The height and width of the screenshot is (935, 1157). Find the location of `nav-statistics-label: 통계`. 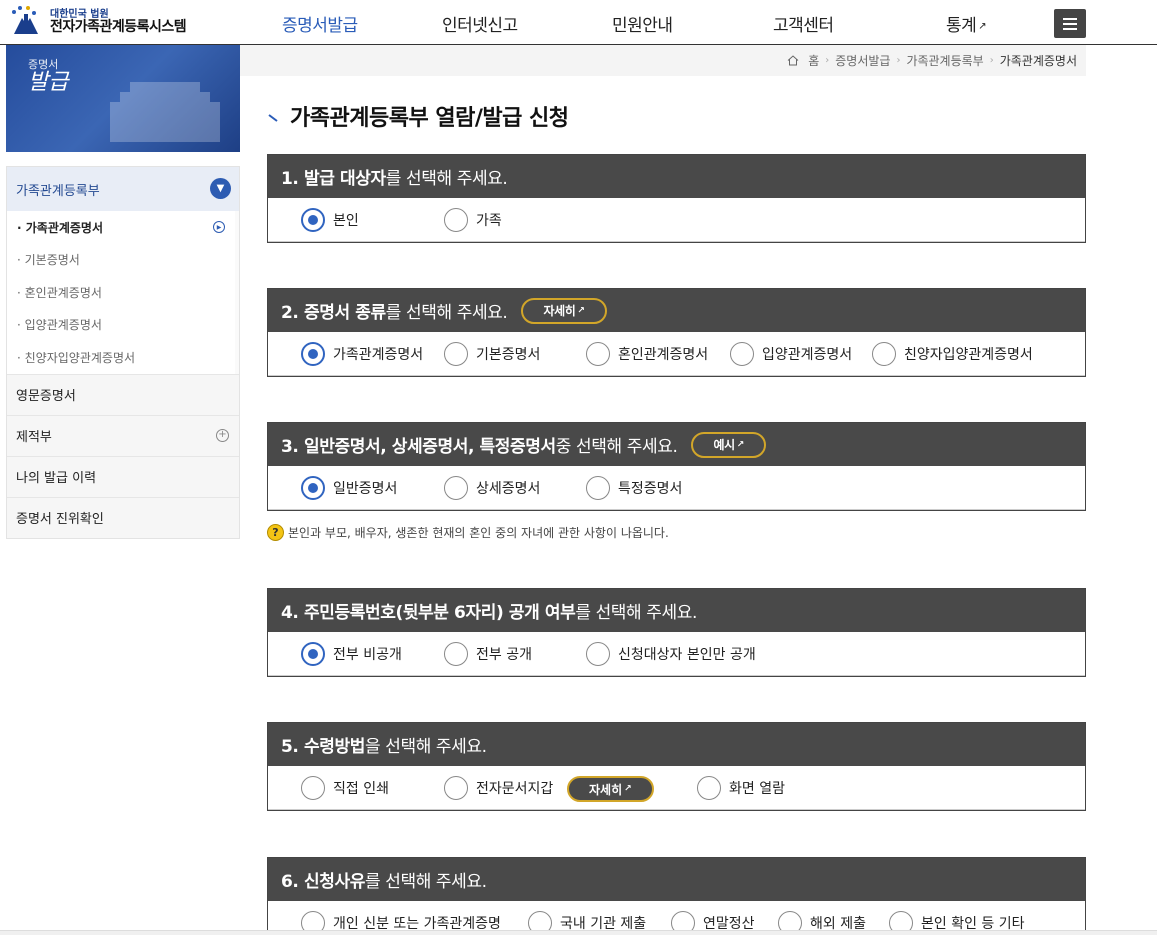

nav-statistics-label: 통계 is located at coordinates (961, 26).